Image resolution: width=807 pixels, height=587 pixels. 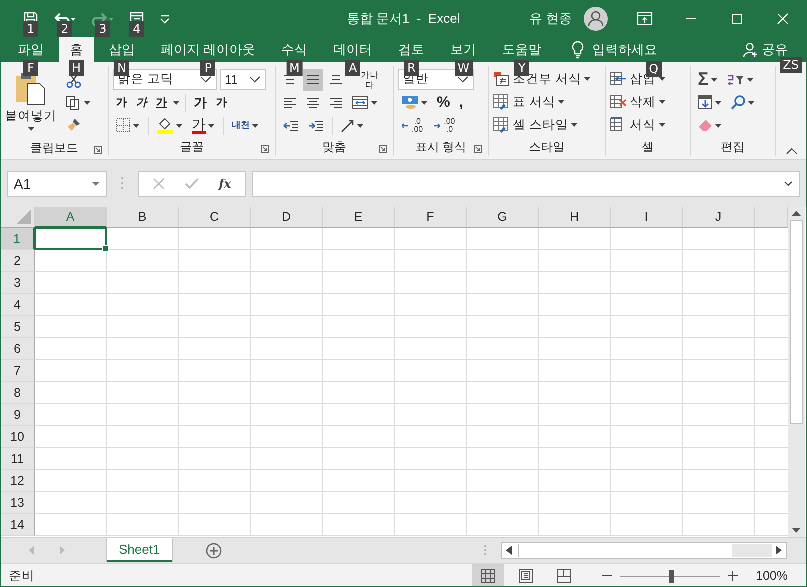 What do you see at coordinates (796, 372) in the screenshot?
I see `vertical-scrollbar` at bounding box center [796, 372].